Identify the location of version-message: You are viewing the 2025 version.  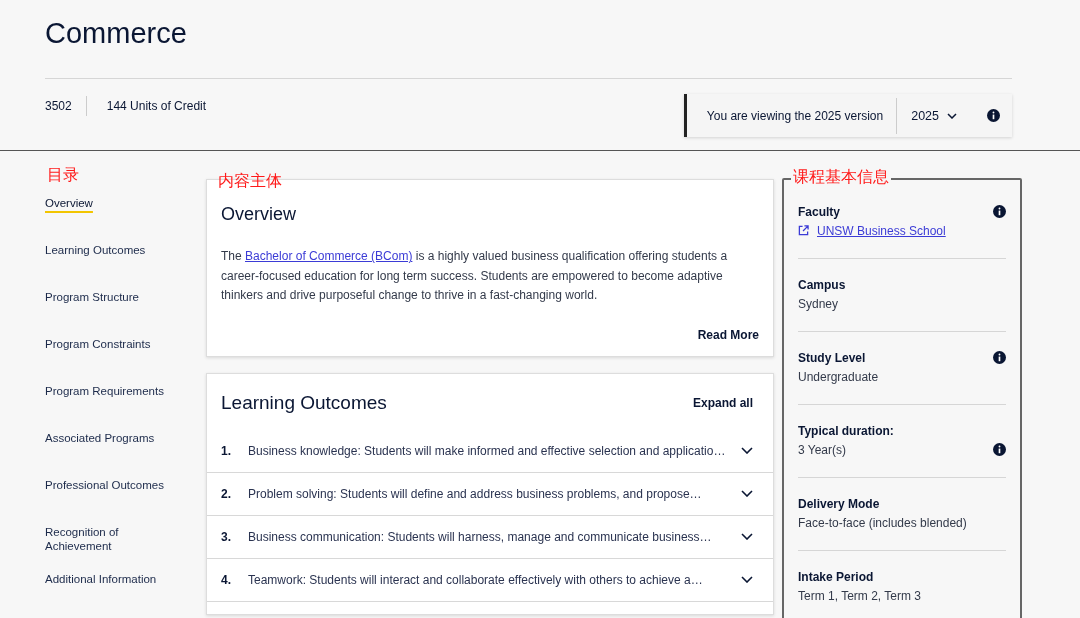
(792, 115).